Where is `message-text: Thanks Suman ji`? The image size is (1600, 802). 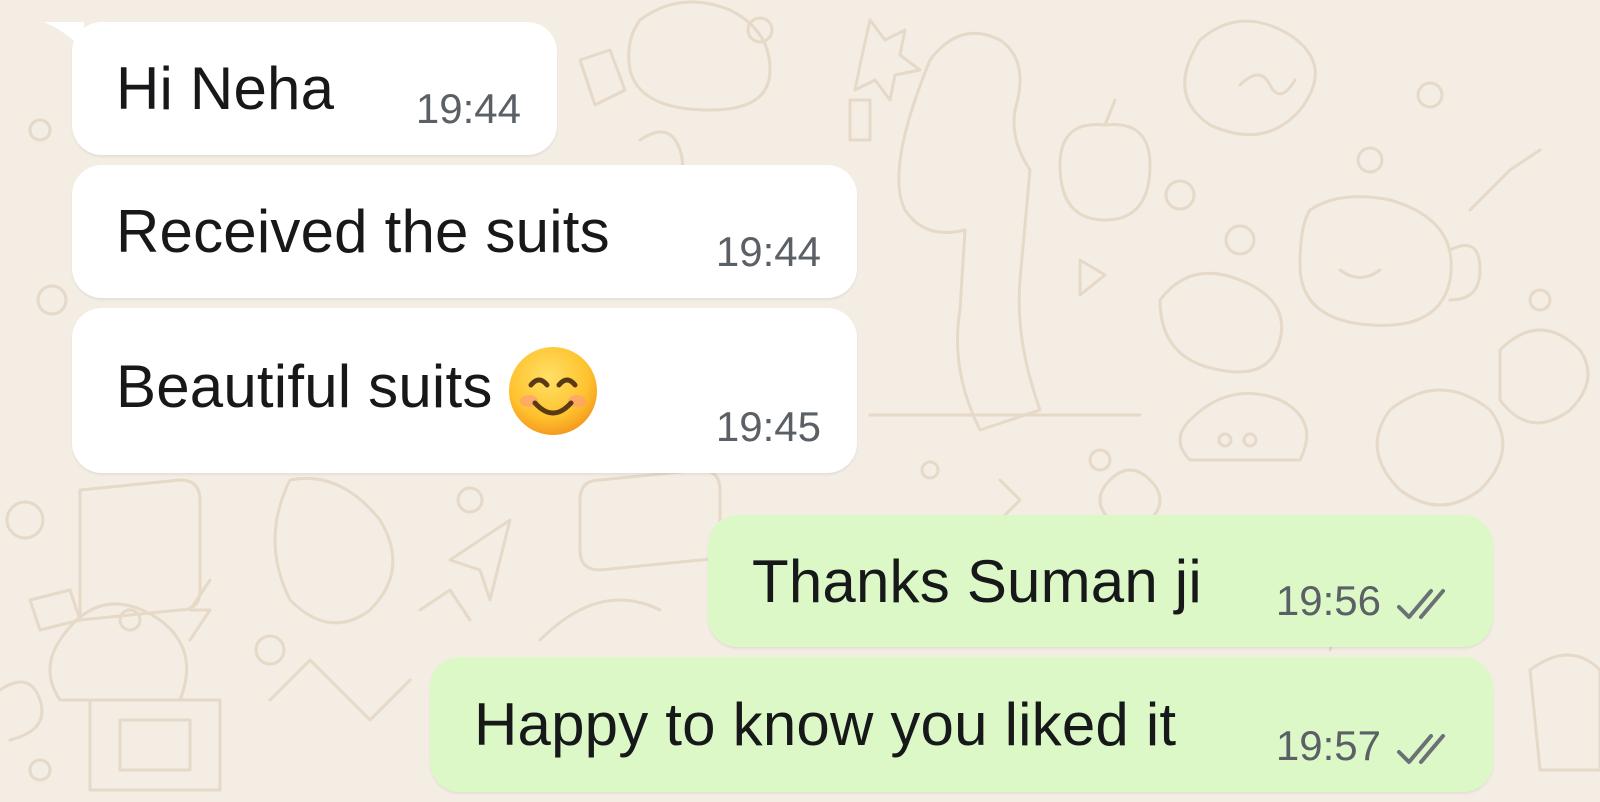 message-text: Thanks Suman ji is located at coordinates (977, 581).